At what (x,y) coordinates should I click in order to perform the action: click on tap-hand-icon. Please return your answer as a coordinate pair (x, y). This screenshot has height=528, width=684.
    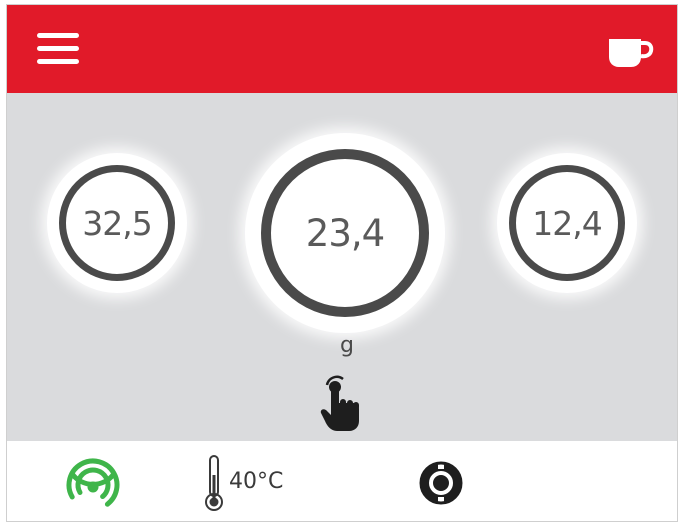
    Looking at the image, I should click on (339, 403).